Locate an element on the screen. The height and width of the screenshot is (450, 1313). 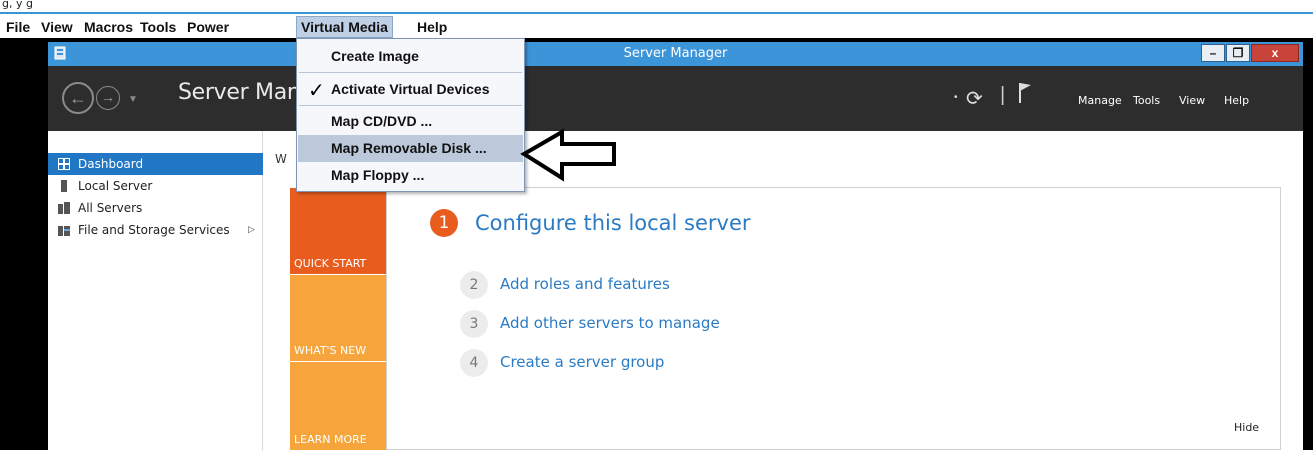
welcome-heading-partial: W is located at coordinates (281, 159).